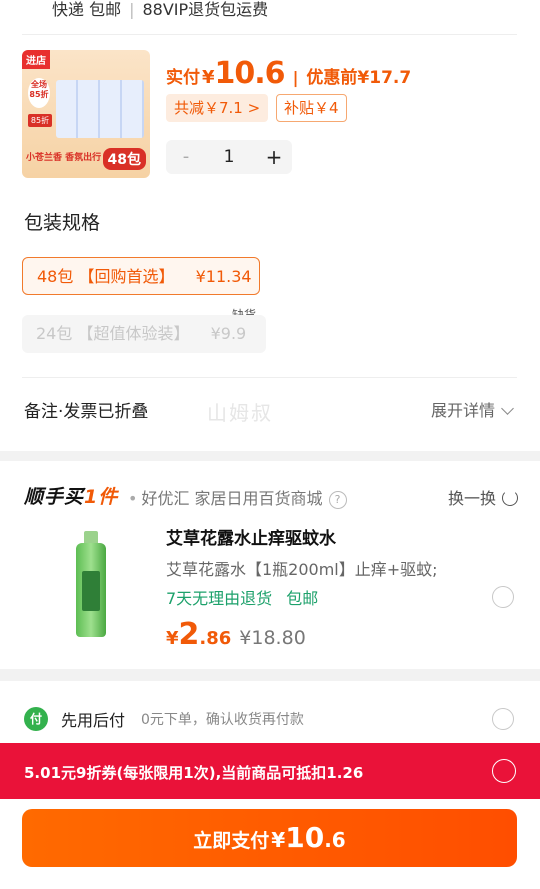  Describe the element at coordinates (278, 840) in the screenshot. I see `pay-now-currency: ¥` at that location.